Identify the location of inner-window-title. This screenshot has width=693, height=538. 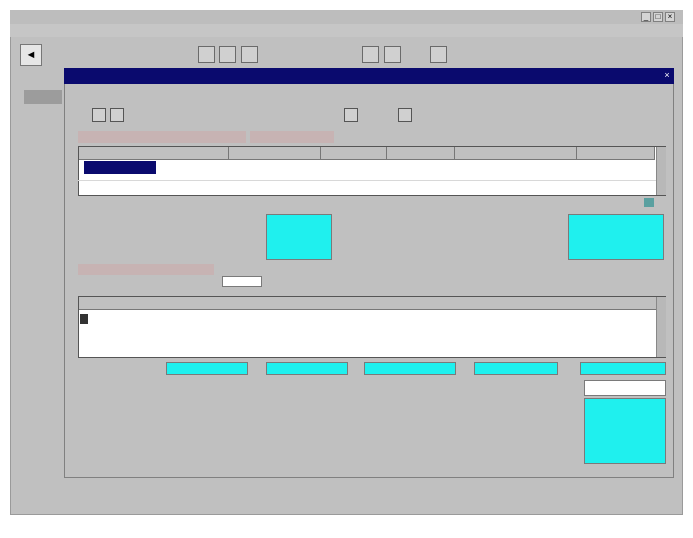
(369, 76).